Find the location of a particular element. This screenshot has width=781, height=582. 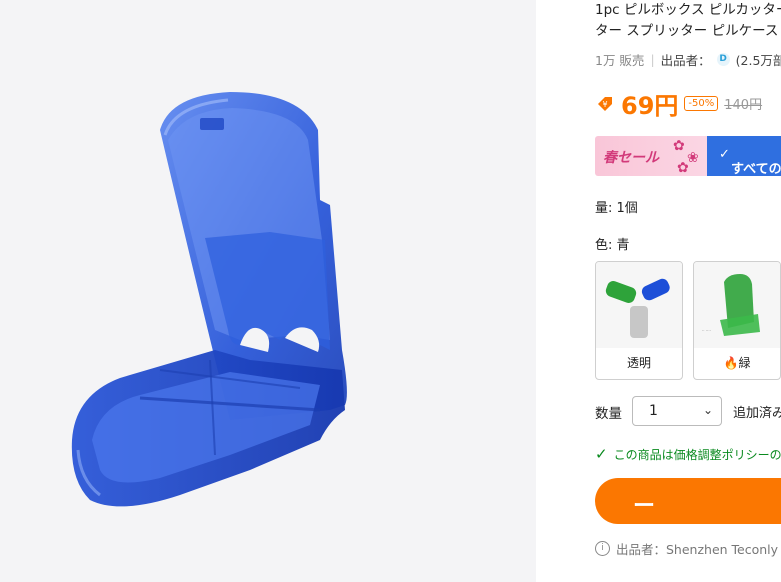

add-to-cart-button: ー is located at coordinates (688, 501).